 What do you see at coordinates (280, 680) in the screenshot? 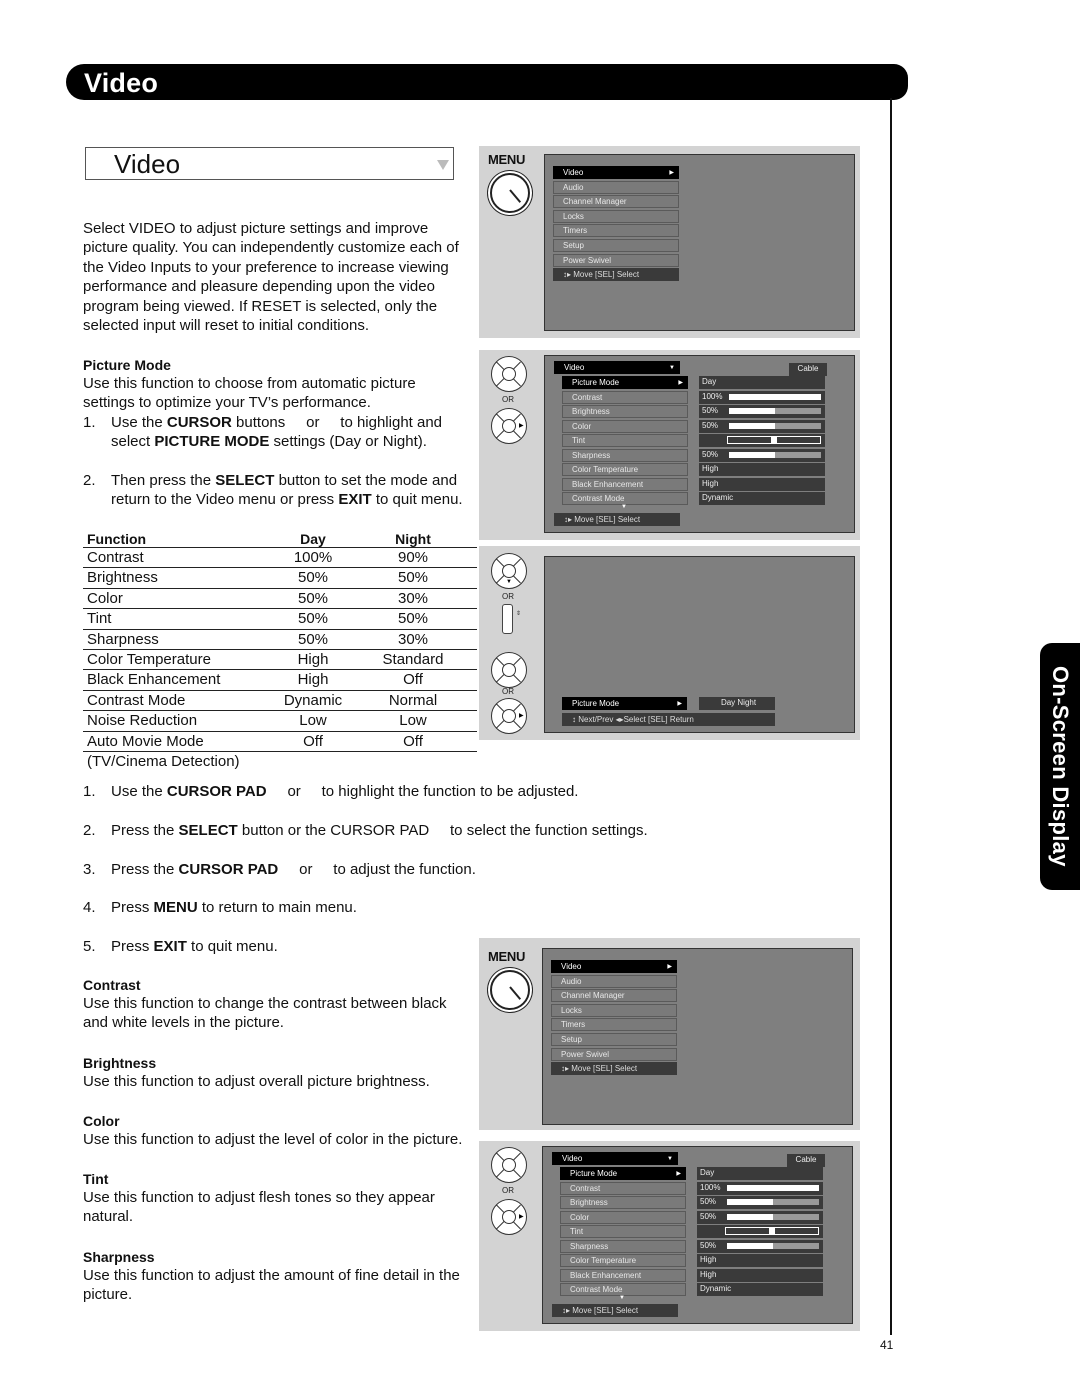
I see `table-row: Black Enhancement High Off` at bounding box center [280, 680].